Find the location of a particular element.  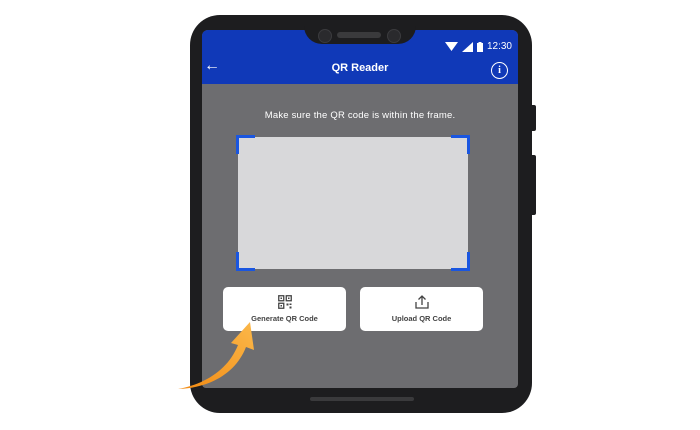

generate-qr-code-button: Generate QR Code is located at coordinates (284, 309).